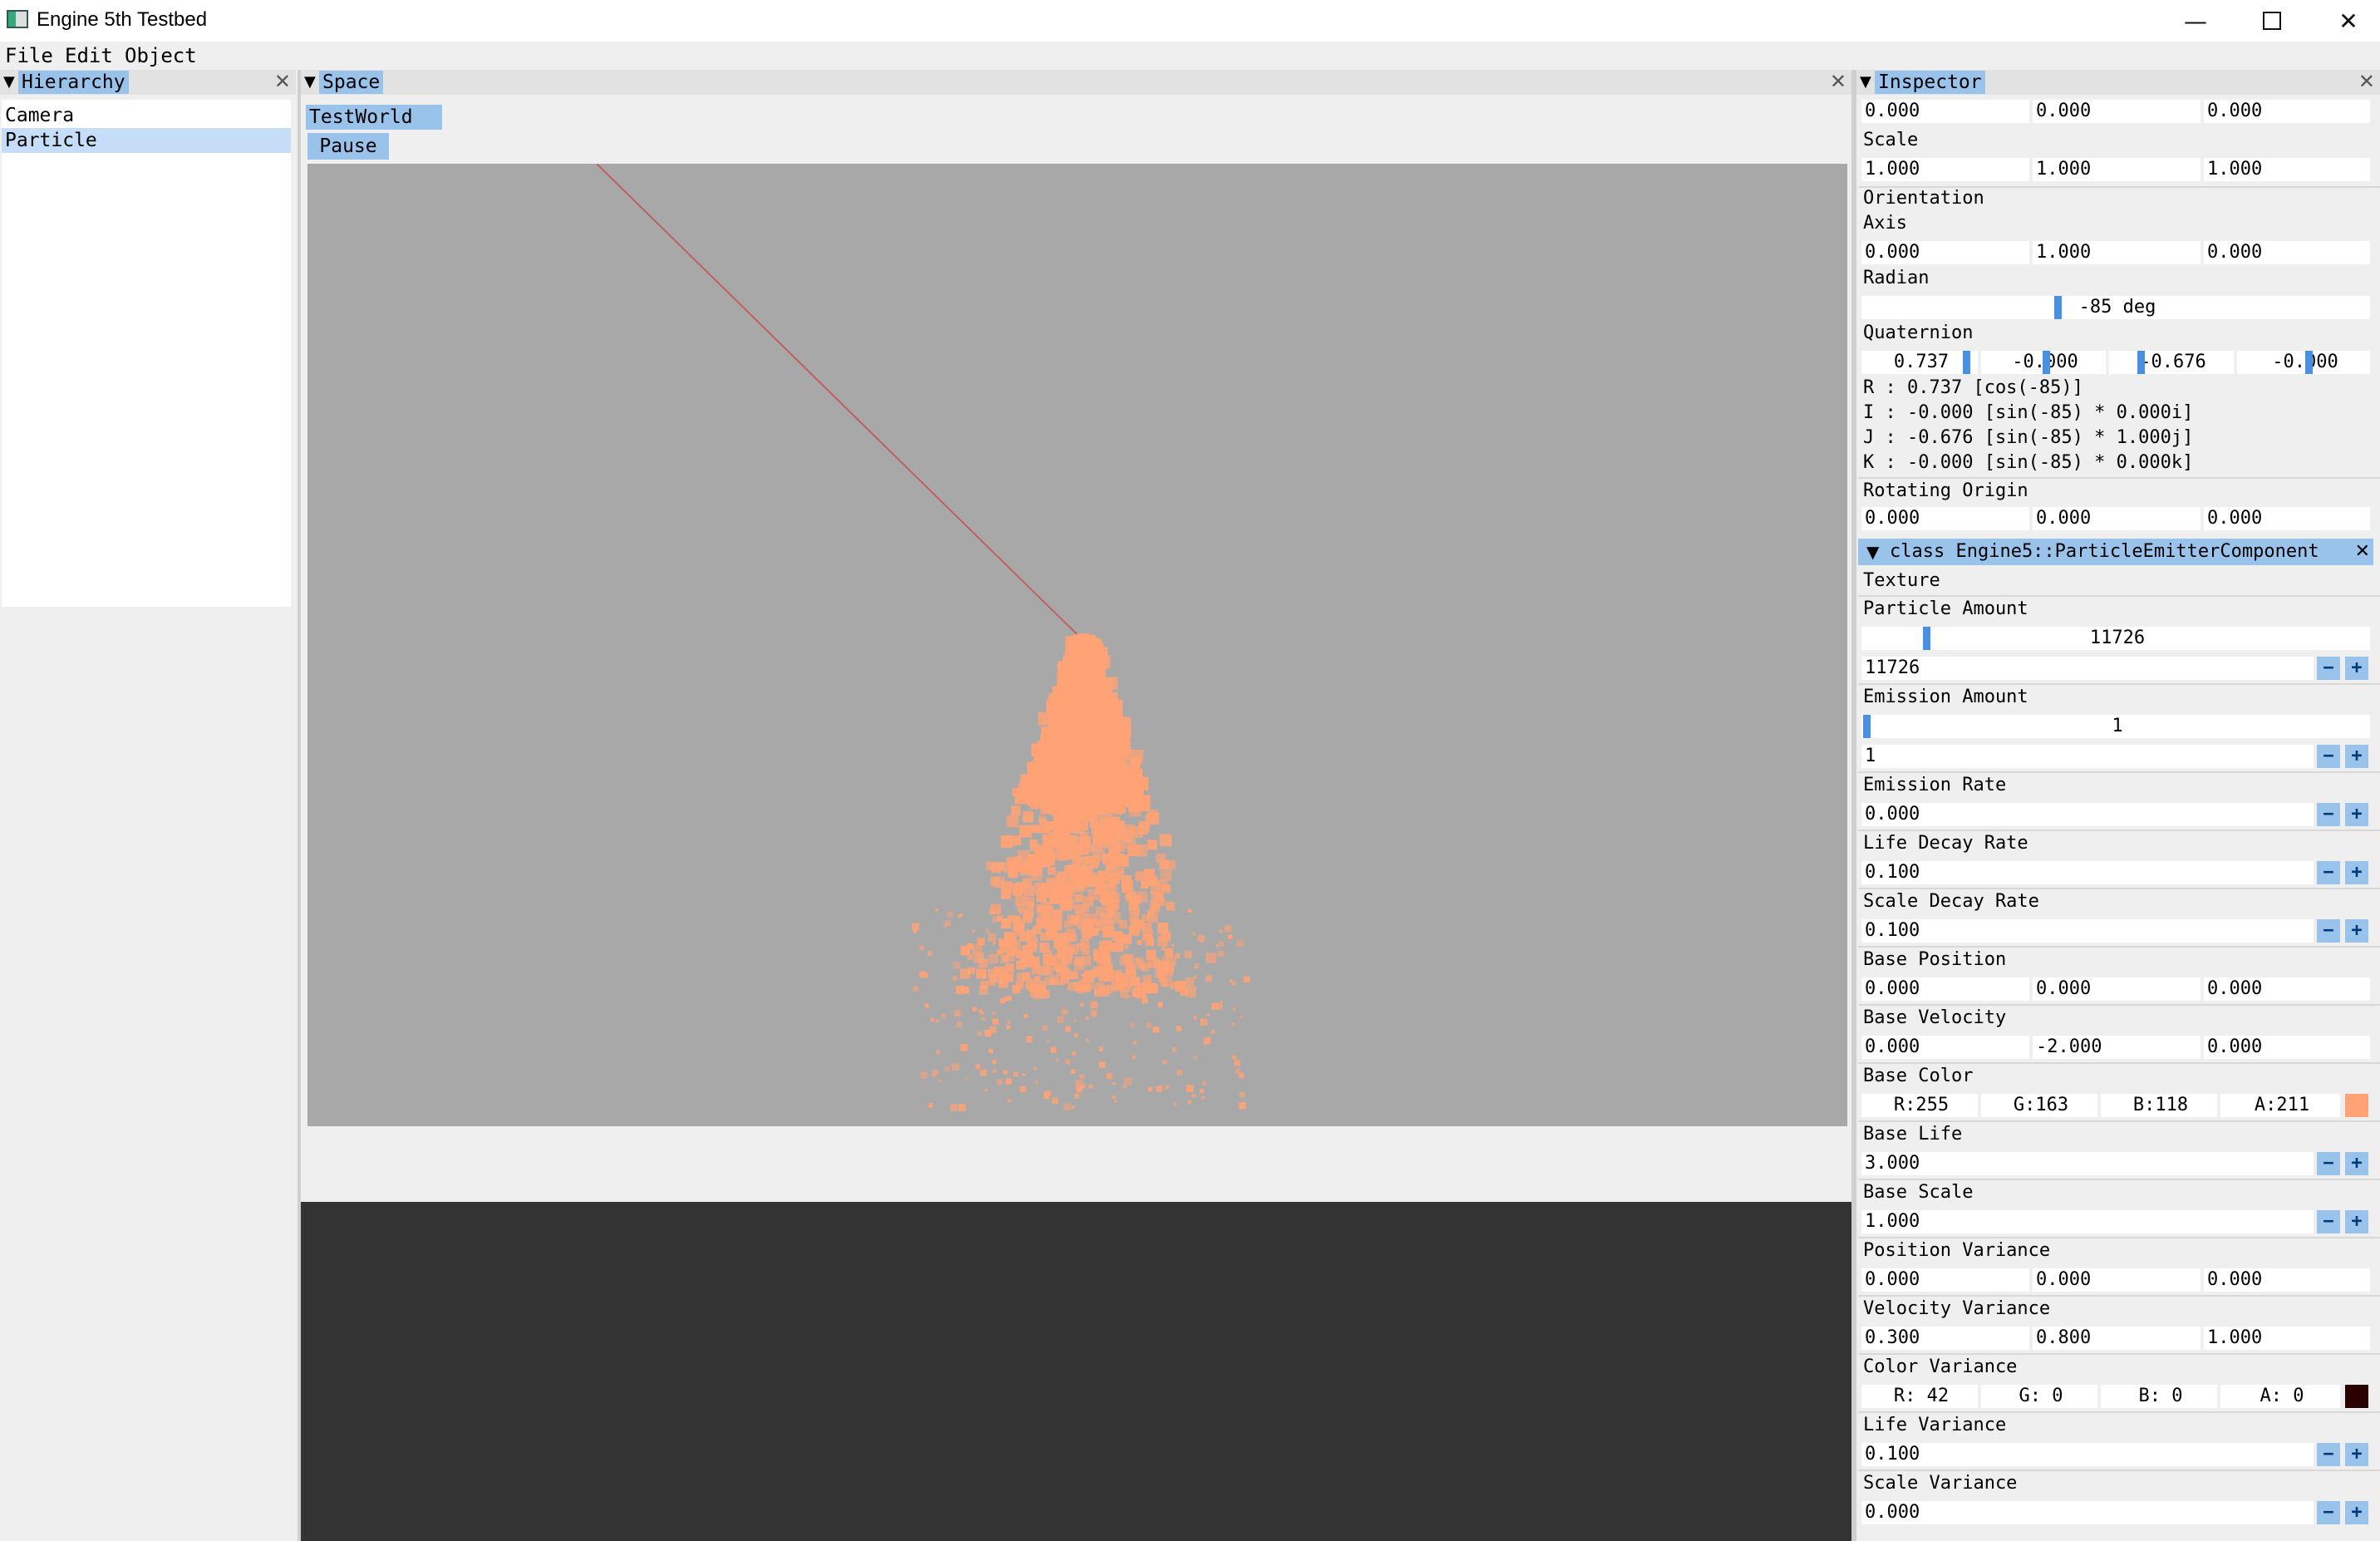 The image size is (2380, 1541). I want to click on base-position-y-field: 0.000, so click(2117, 989).